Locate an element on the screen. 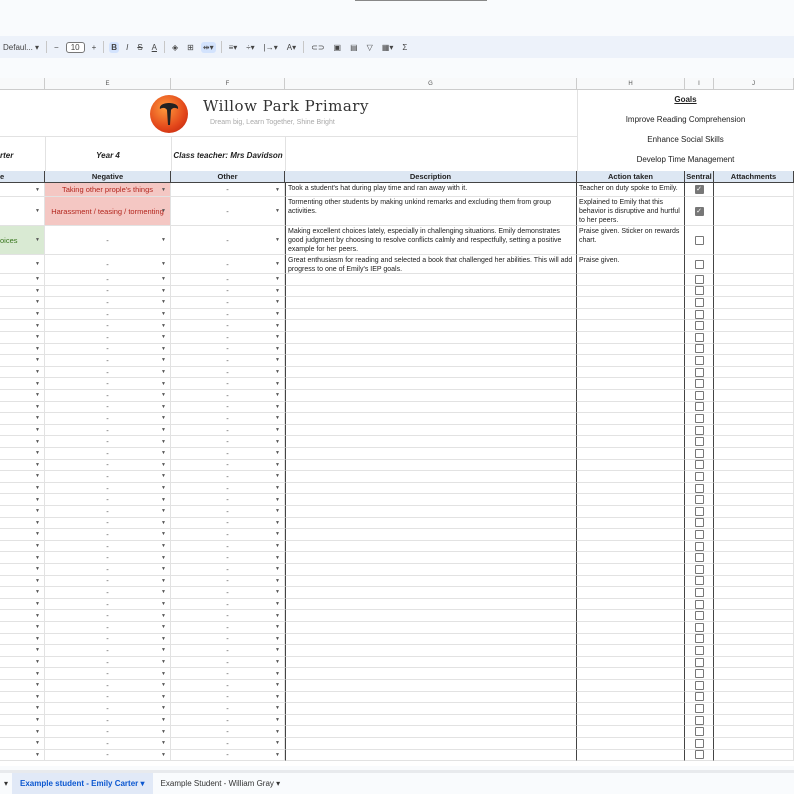  column-header-j: J is located at coordinates (754, 84).